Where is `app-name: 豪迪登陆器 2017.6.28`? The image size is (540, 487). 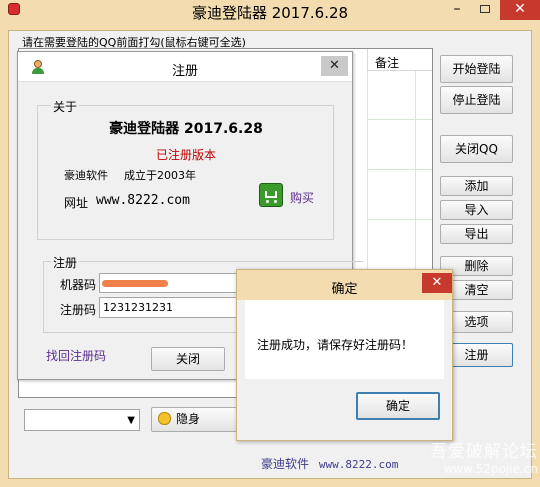 app-name: 豪迪登陆器 2017.6.28 is located at coordinates (186, 129).